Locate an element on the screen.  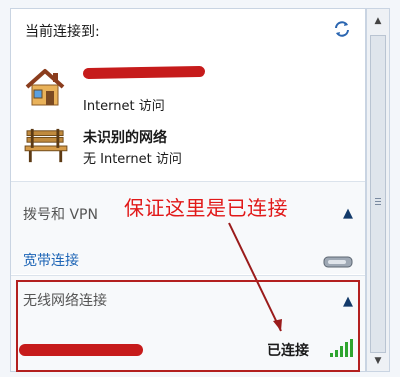
park-bench-icon is located at coordinates (46, 145).